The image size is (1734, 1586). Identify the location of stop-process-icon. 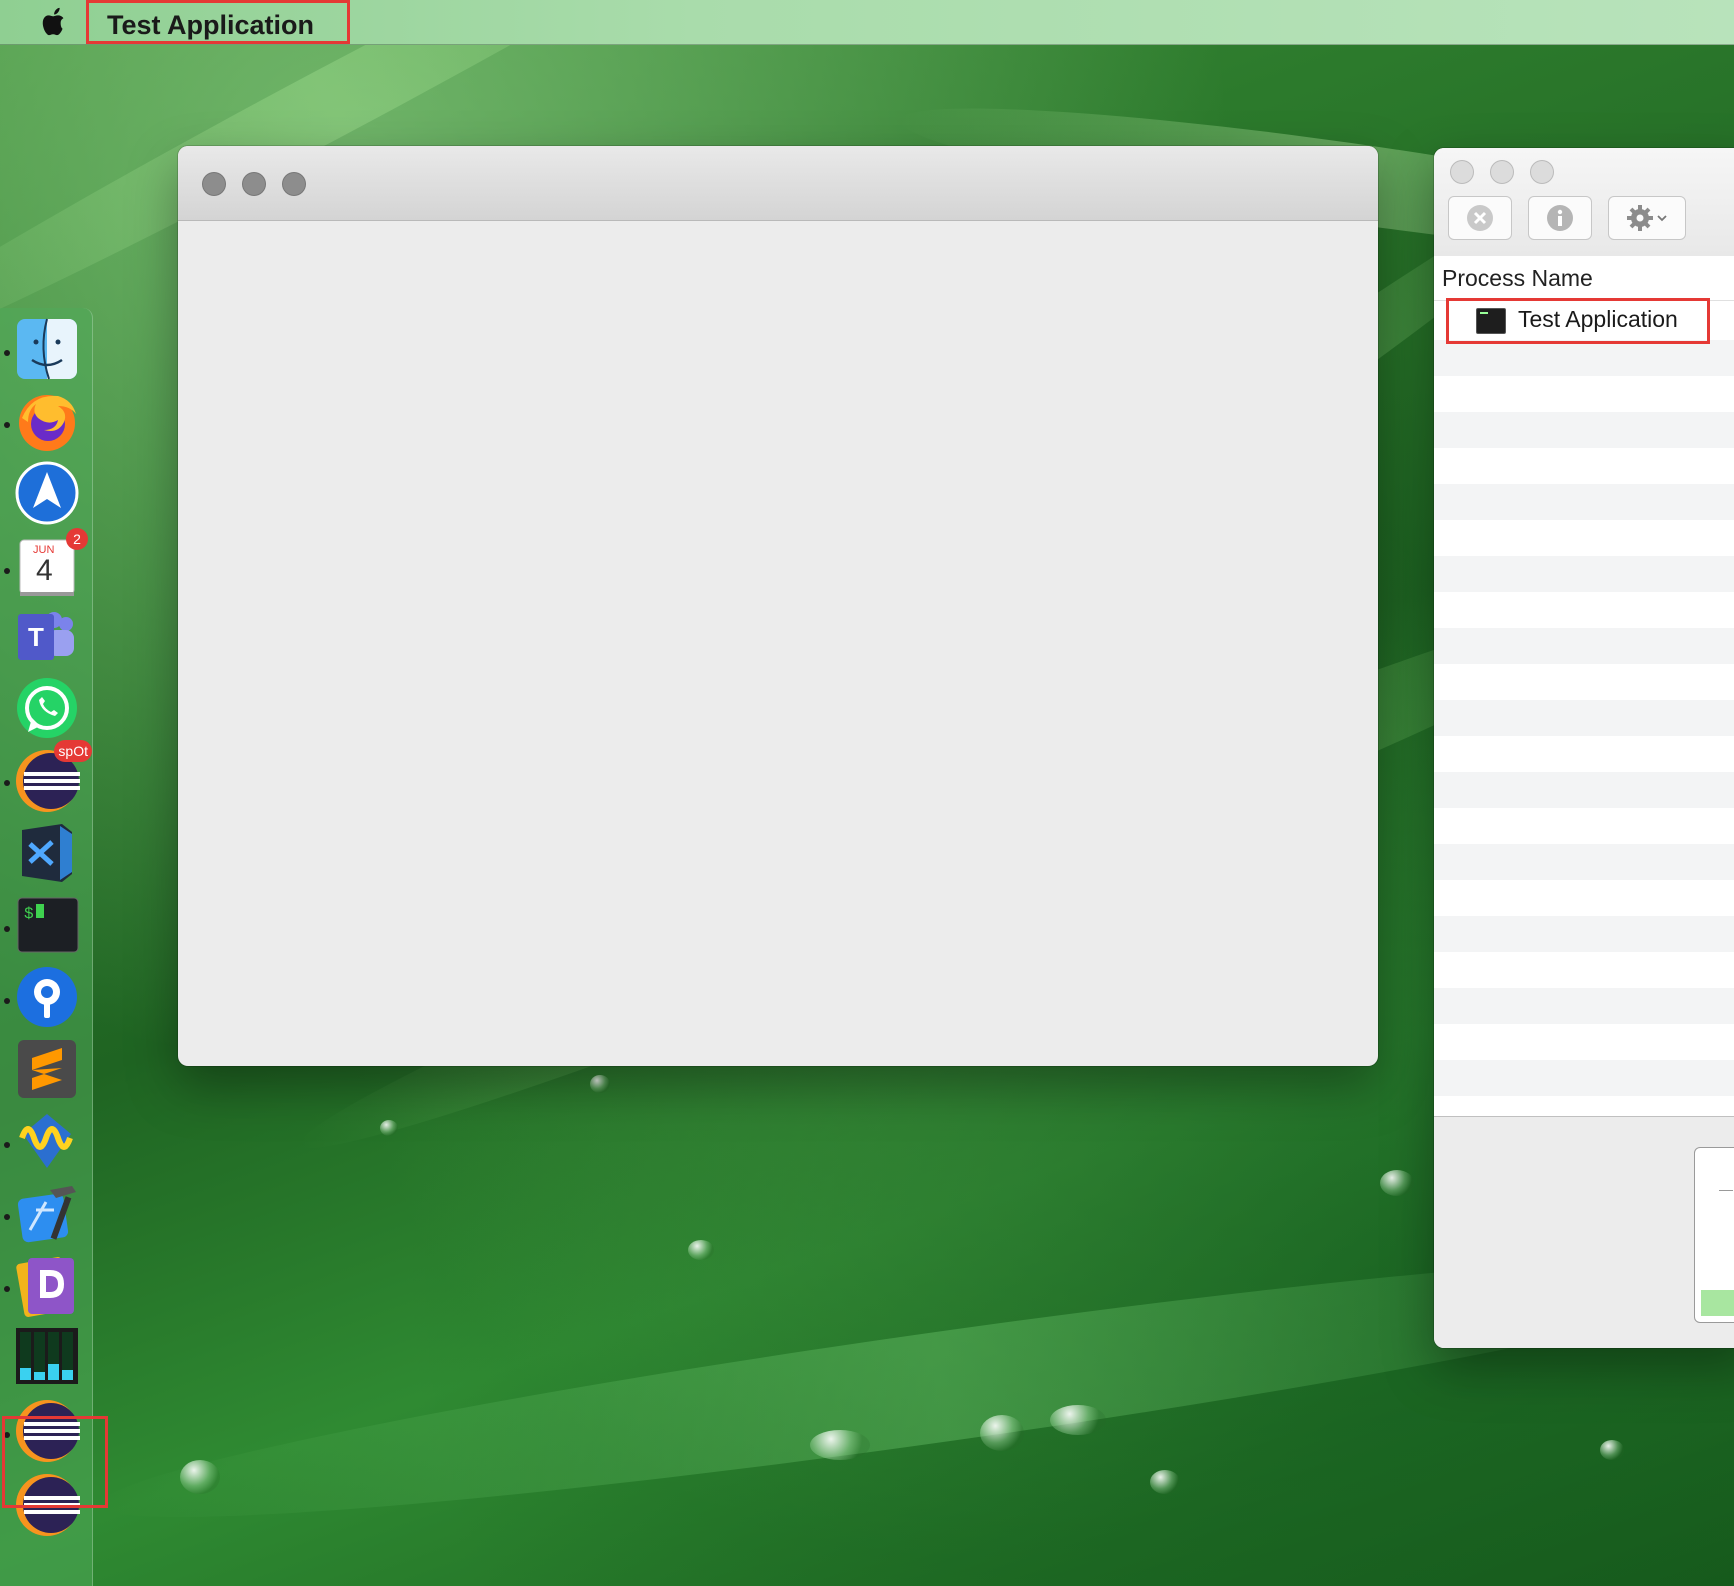
(1480, 218).